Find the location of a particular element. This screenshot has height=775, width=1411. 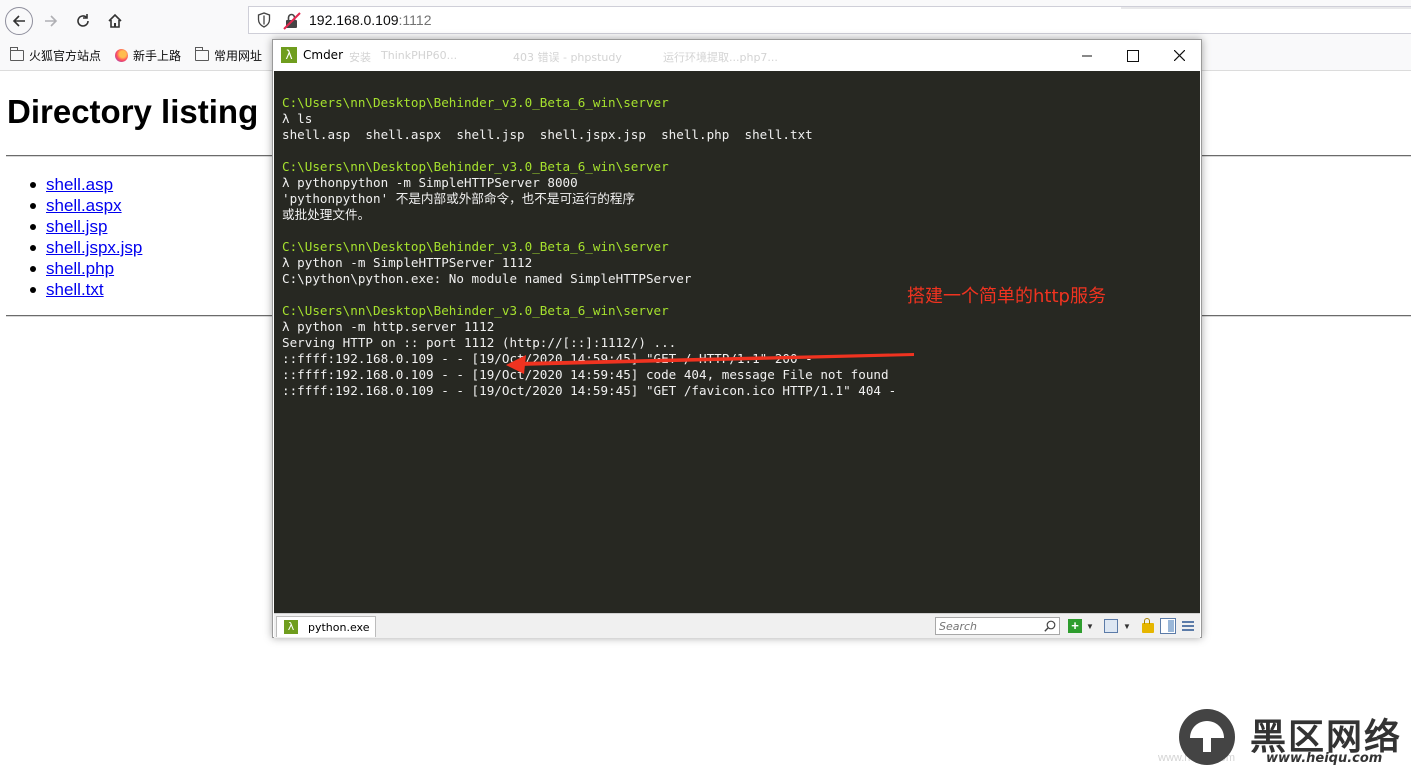

search-icon is located at coordinates (1050, 626).